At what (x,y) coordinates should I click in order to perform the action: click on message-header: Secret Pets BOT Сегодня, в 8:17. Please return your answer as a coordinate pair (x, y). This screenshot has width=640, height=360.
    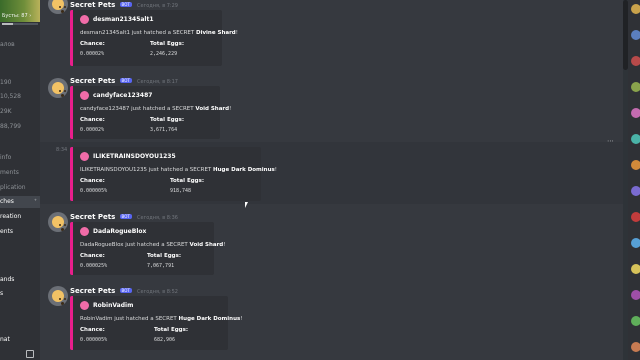
    Looking at the image, I should click on (124, 81).